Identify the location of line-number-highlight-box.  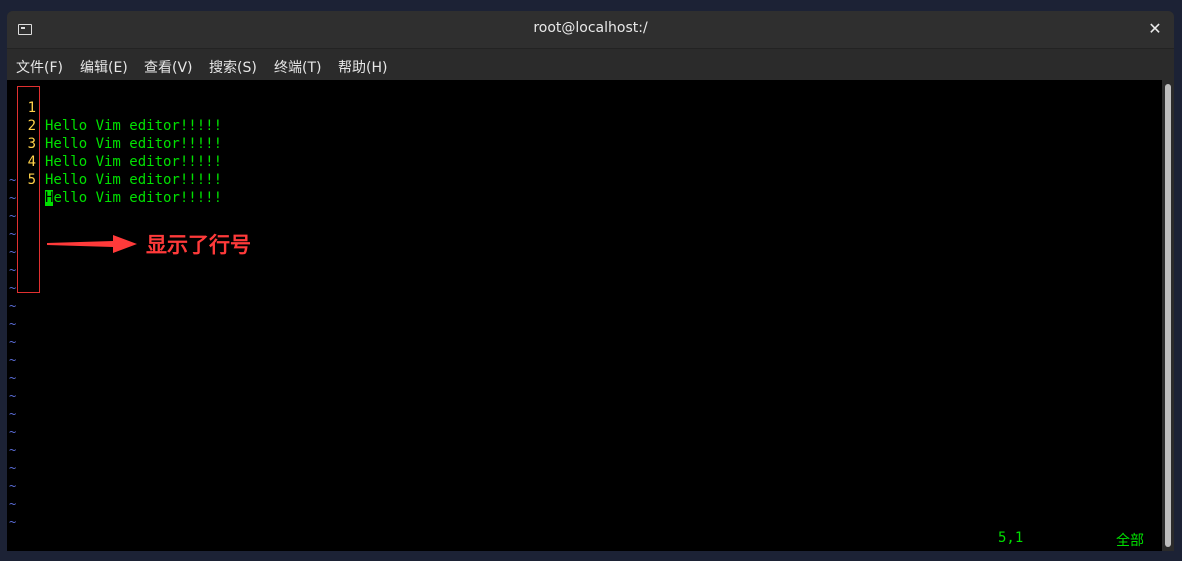
(28, 189).